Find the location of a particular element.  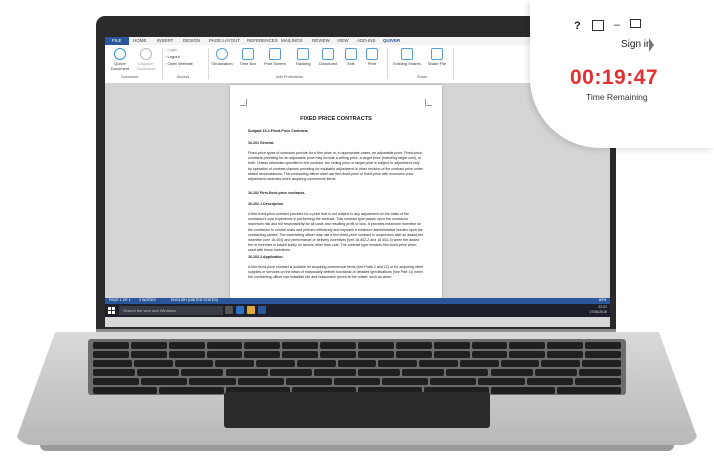

group-label-share: Share is located at coordinates (422, 77).